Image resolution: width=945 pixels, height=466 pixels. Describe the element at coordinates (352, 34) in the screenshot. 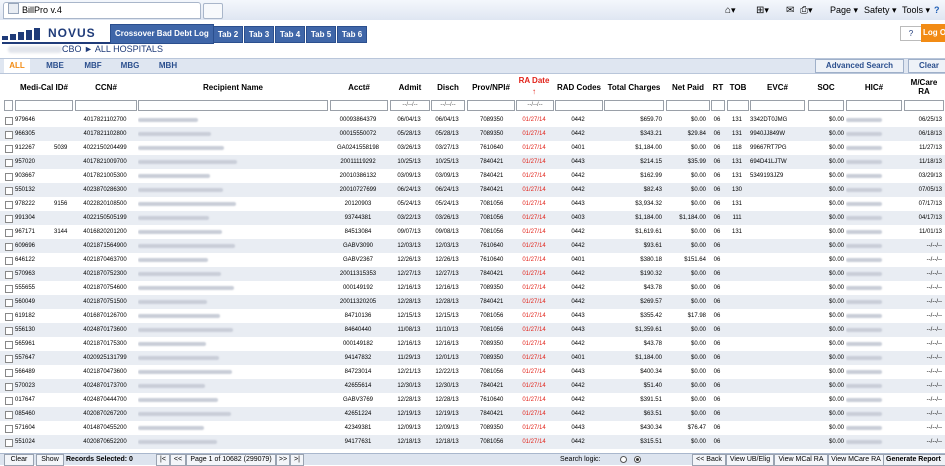

I see `tab-6: Tab 6` at that location.